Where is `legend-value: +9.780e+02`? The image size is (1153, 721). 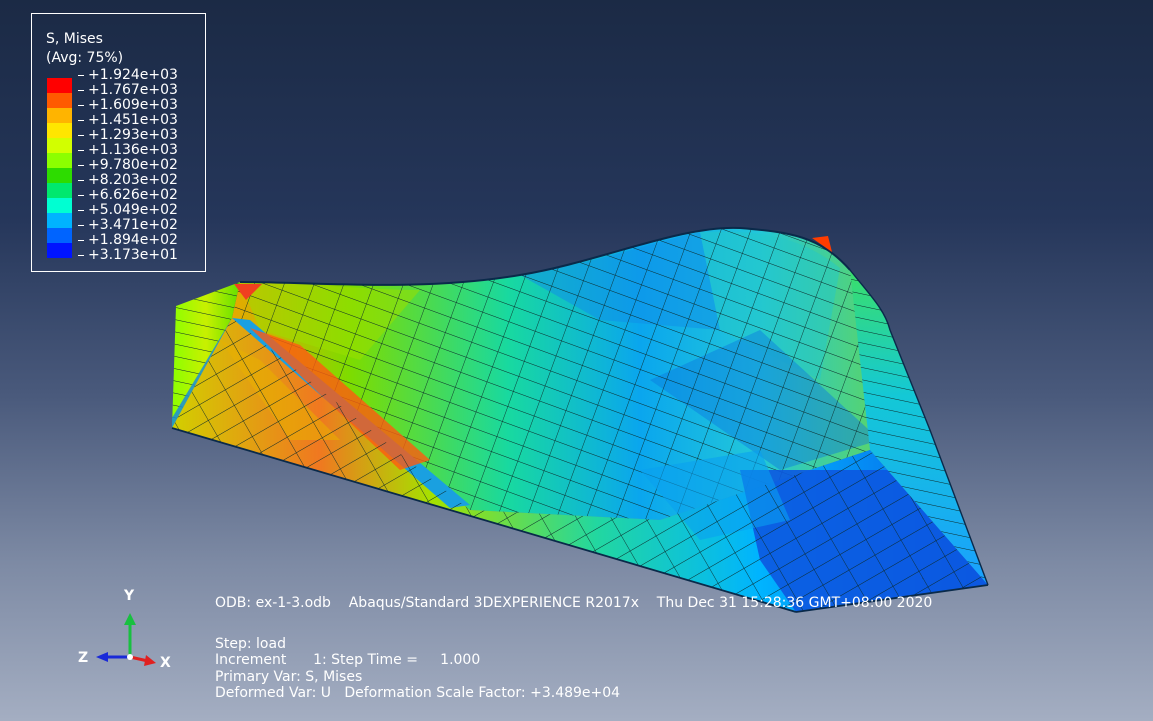
legend-value: +9.780e+02 is located at coordinates (128, 165).